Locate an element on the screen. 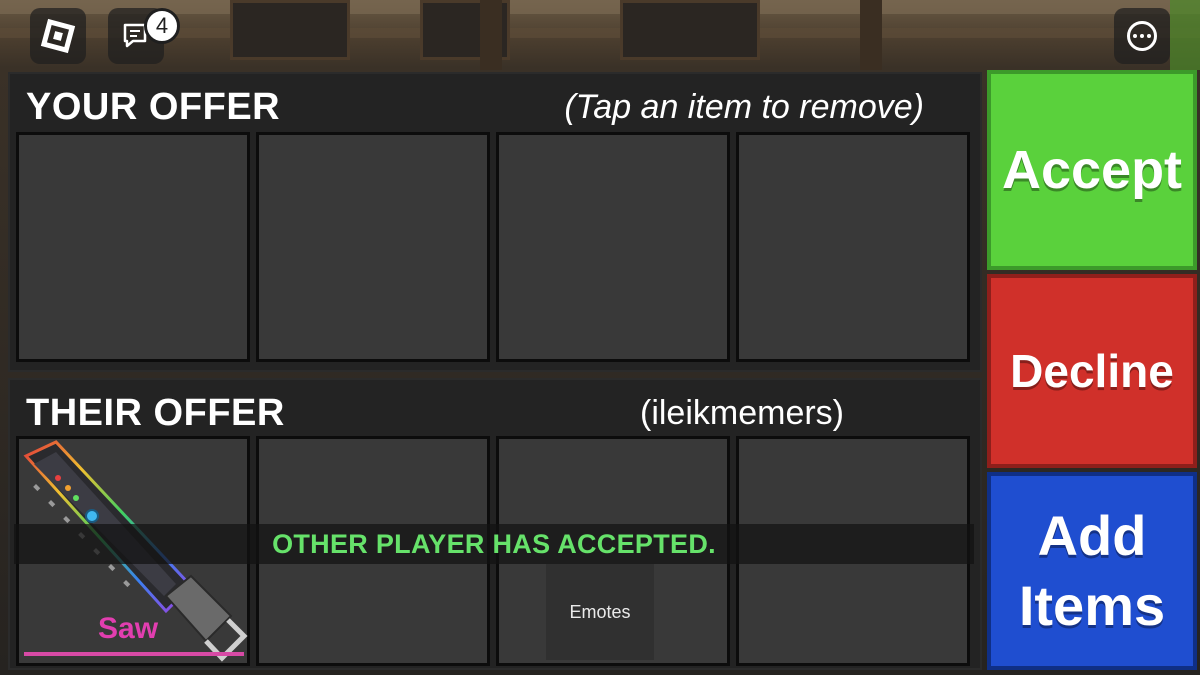  more-options-icon is located at coordinates (1142, 36).